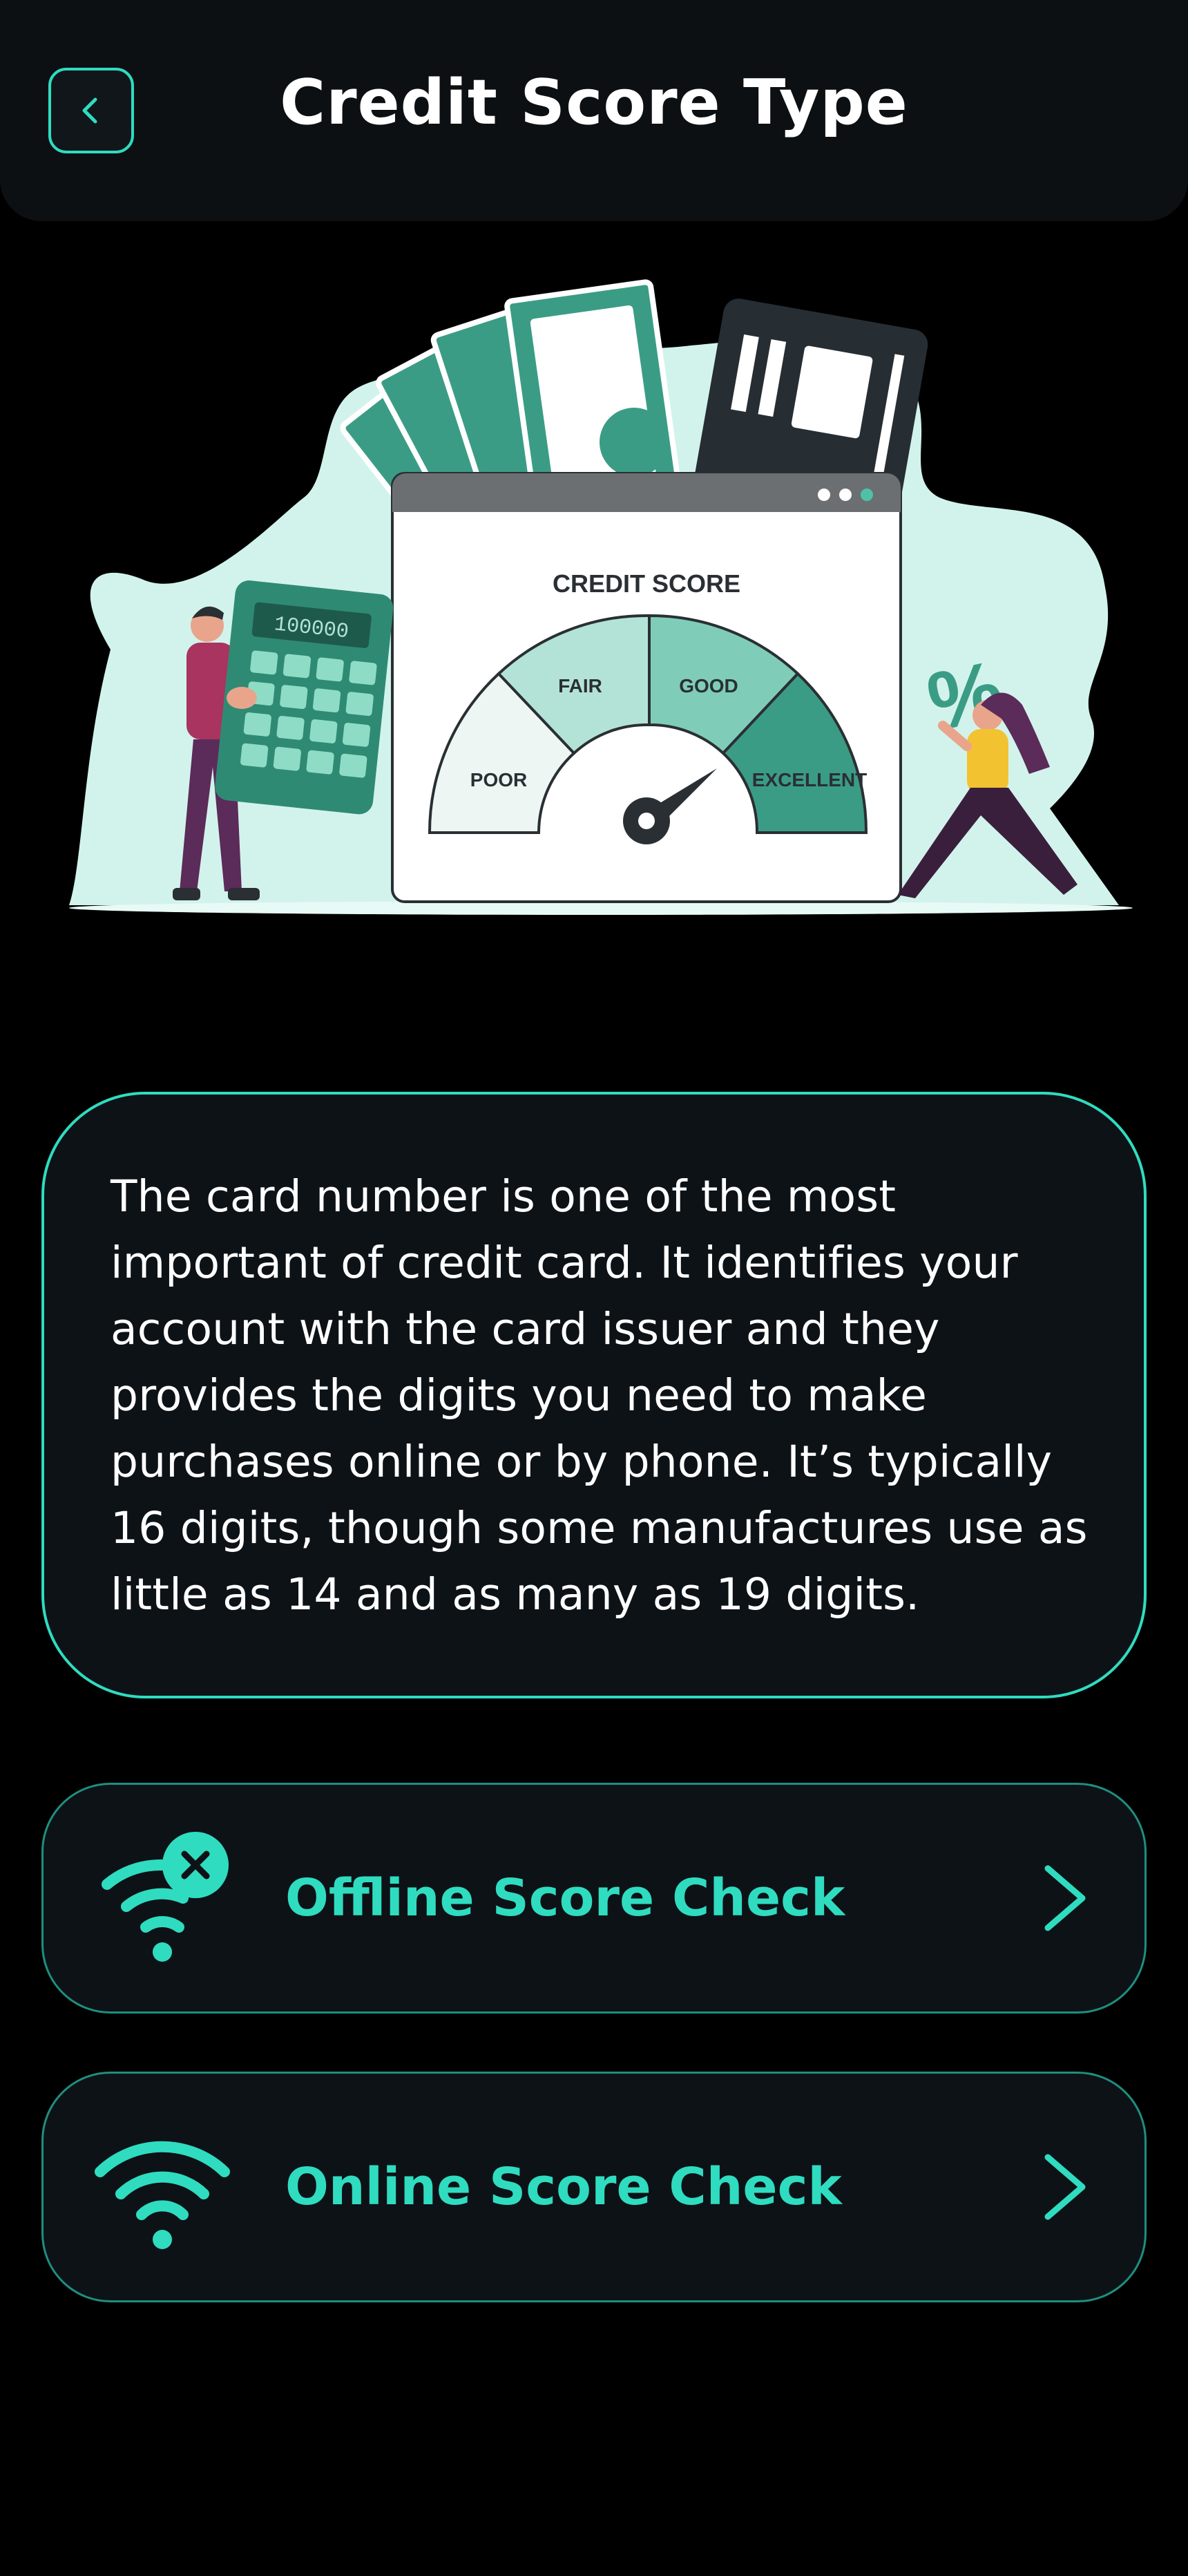  I want to click on wifi-off-icon, so click(165, 1897).